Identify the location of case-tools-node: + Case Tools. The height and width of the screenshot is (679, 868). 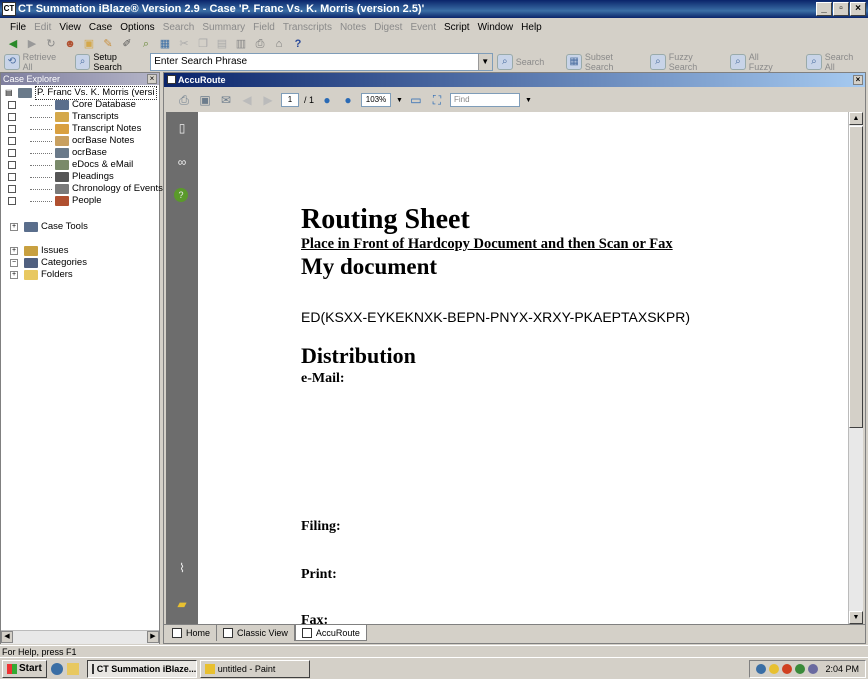
(44, 227).